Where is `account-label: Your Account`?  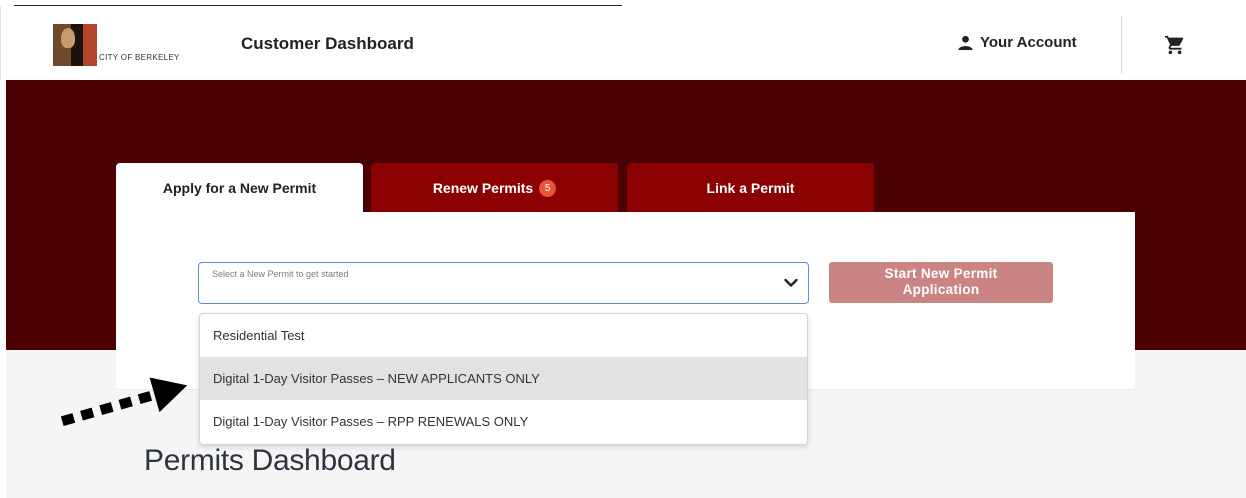 account-label: Your Account is located at coordinates (1028, 42).